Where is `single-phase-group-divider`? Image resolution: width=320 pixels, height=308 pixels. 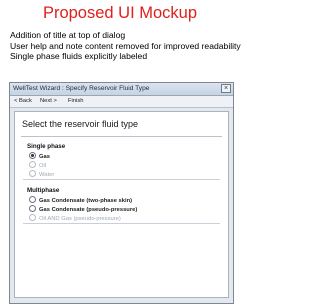
single-phase-group-divider is located at coordinates (121, 179).